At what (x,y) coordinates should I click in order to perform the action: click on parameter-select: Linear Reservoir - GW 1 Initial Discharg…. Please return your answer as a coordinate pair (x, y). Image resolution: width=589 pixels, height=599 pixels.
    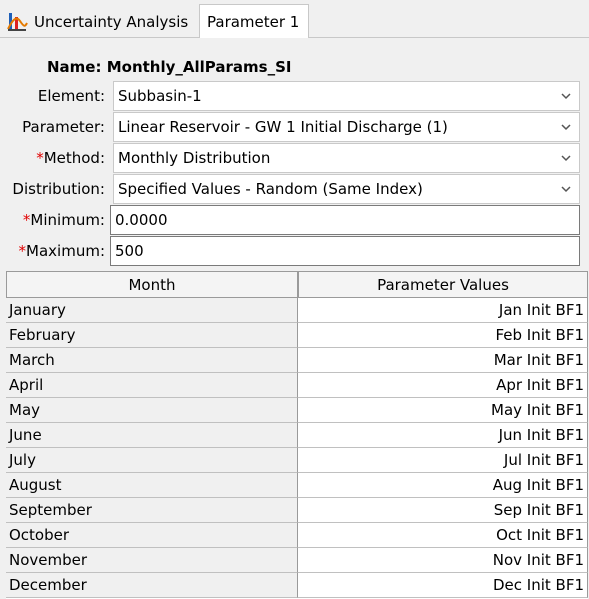
    Looking at the image, I should click on (346, 127).